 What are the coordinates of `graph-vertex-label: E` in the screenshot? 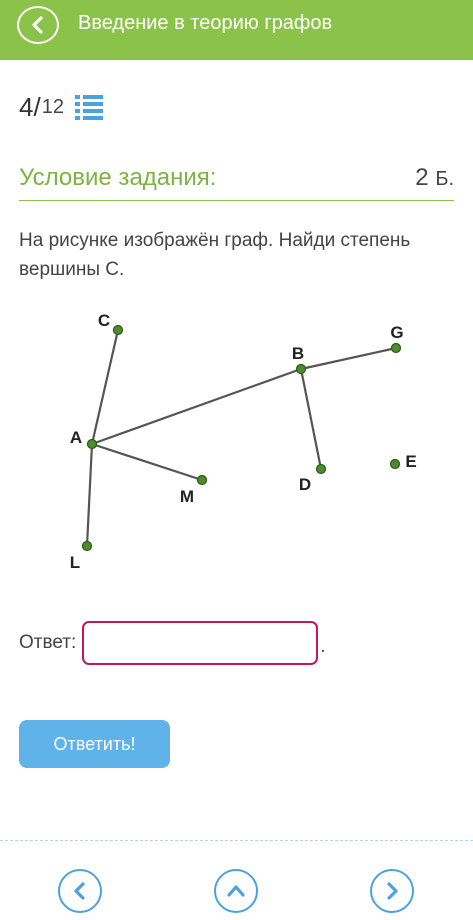 It's located at (410, 461).